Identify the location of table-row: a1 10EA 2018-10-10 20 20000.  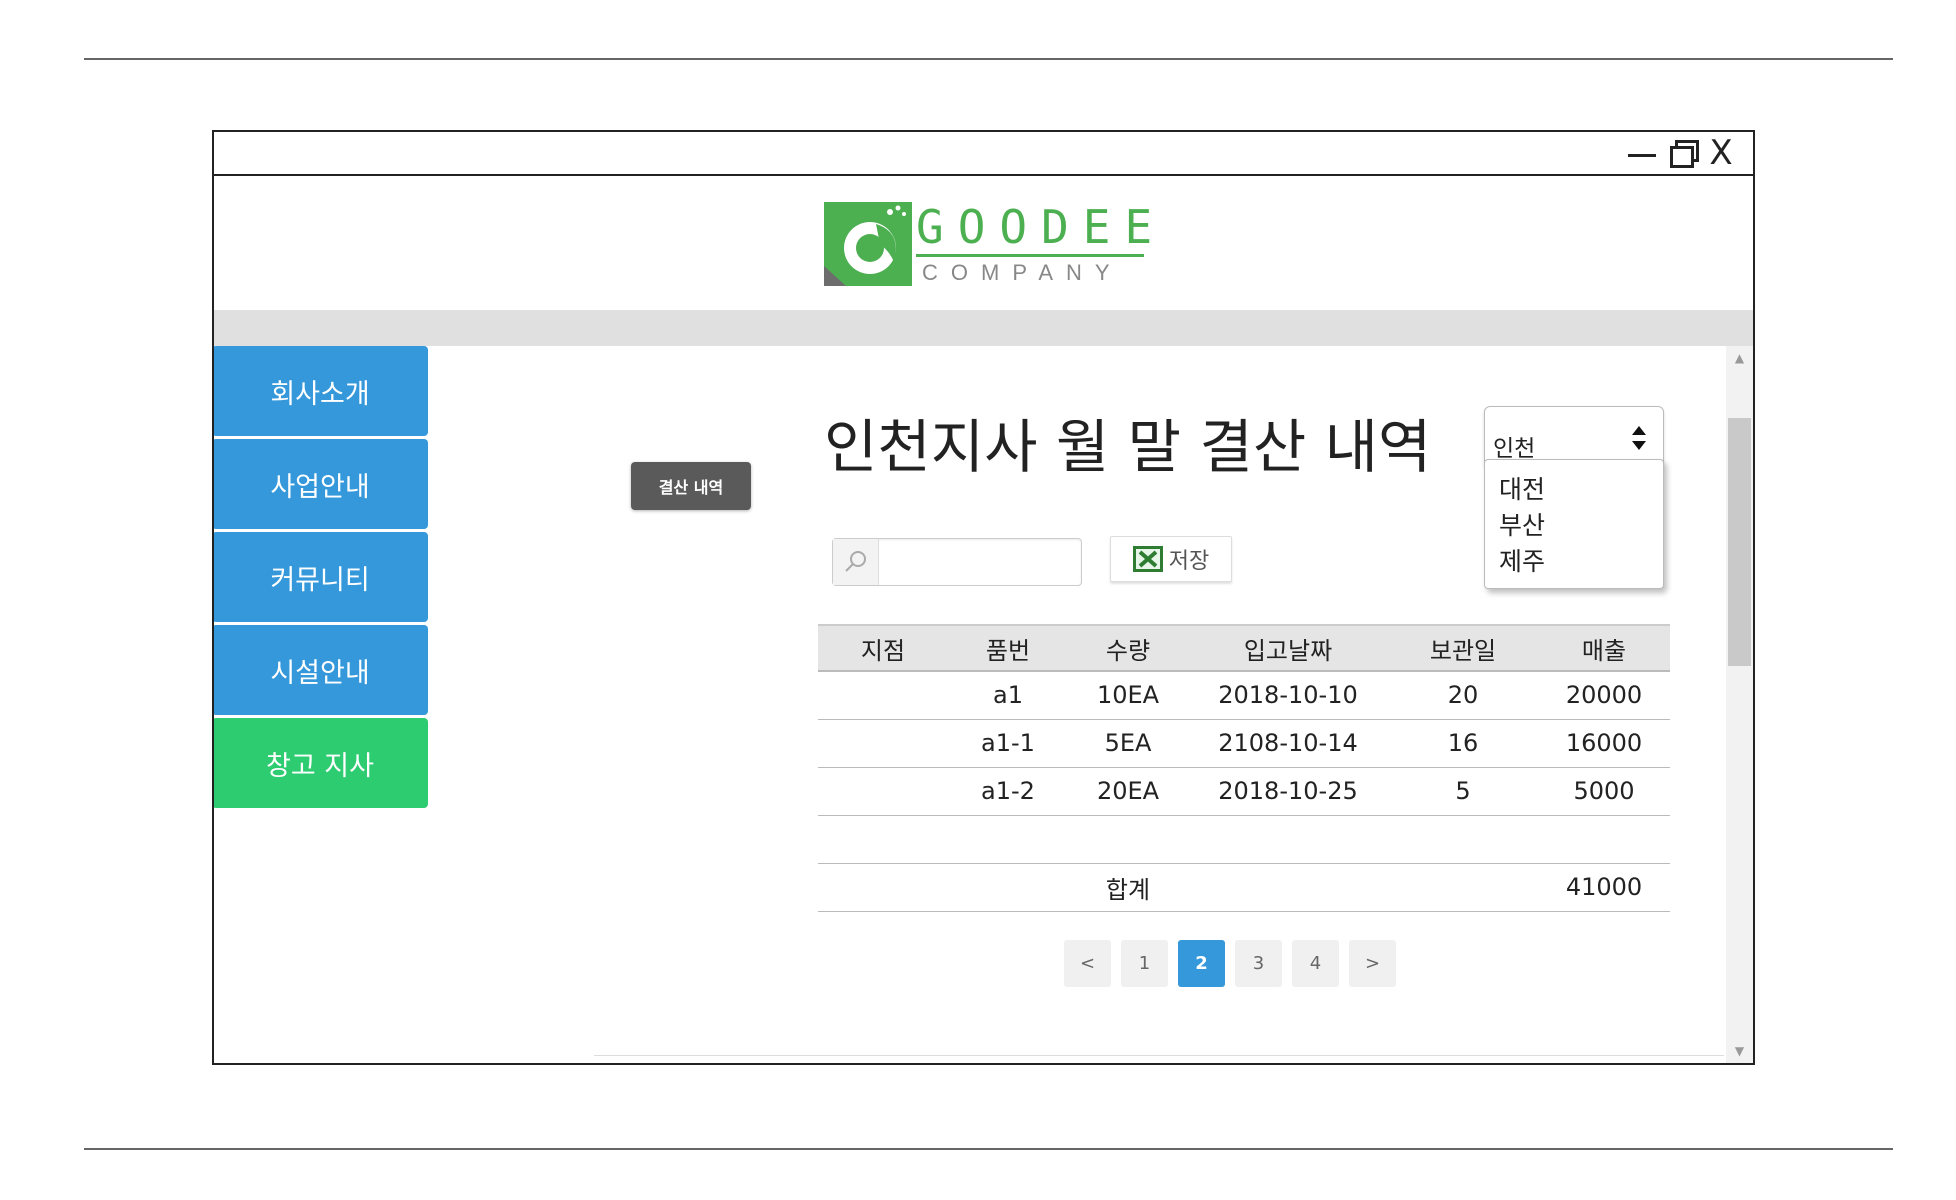
(1244, 695).